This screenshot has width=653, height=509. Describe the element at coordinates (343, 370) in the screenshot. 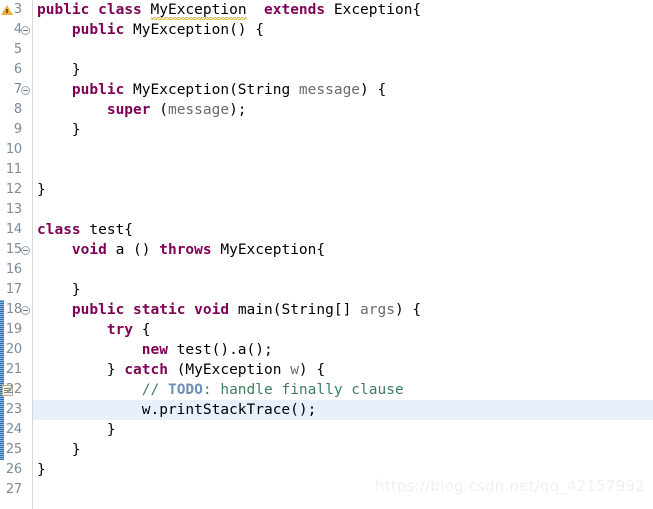

I see `code-line: } catch (MyException w) {` at that location.